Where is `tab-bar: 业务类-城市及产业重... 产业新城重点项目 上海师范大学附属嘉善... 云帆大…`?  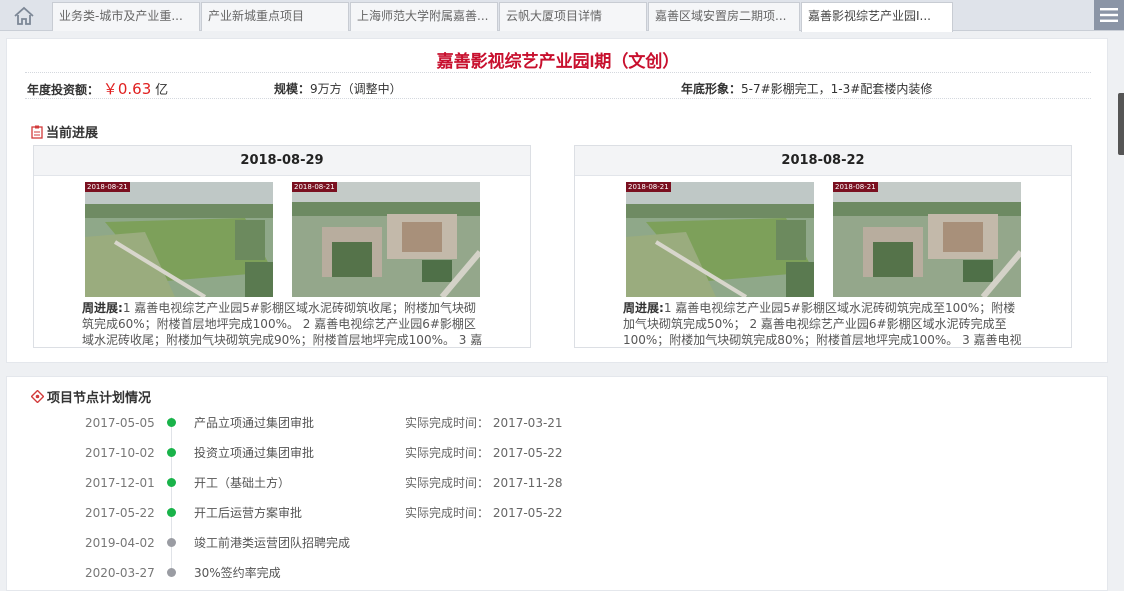 tab-bar: 业务类-城市及产业重... 产业新城重点项目 上海师范大学附属嘉善... 云帆大… is located at coordinates (562, 16).